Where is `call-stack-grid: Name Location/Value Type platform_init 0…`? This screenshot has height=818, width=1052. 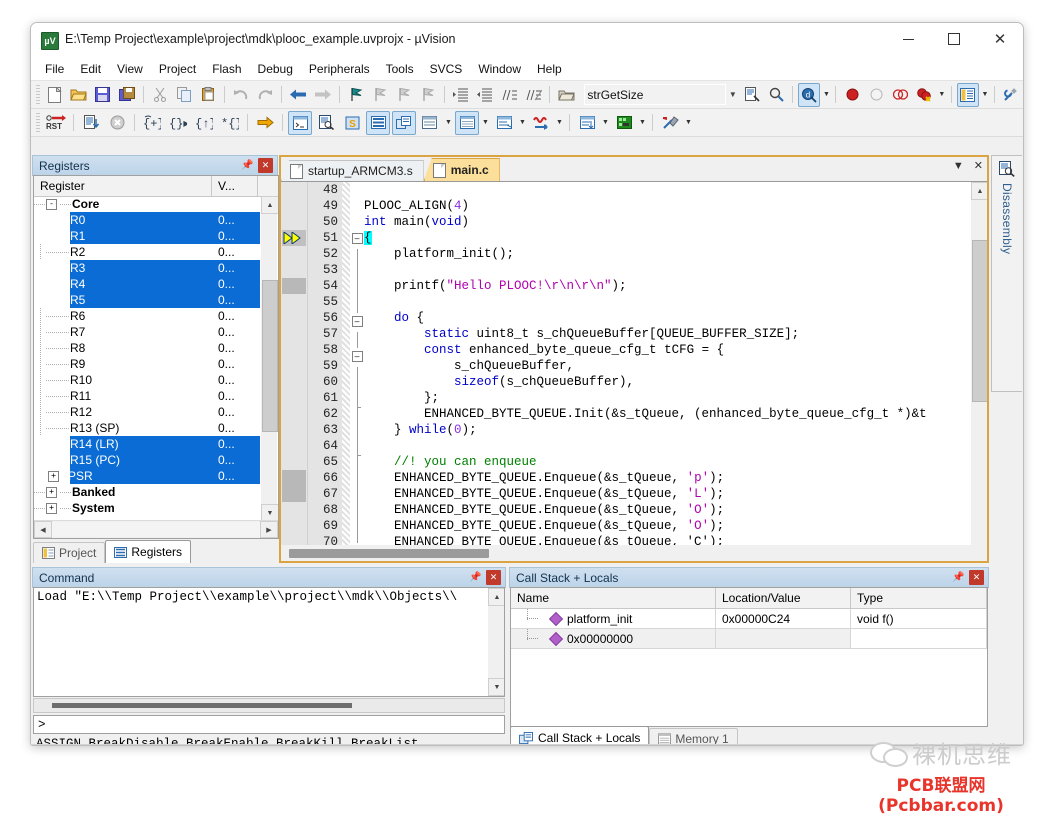
call-stack-grid: Name Location/Value Type platform_init 0… is located at coordinates (749, 657).